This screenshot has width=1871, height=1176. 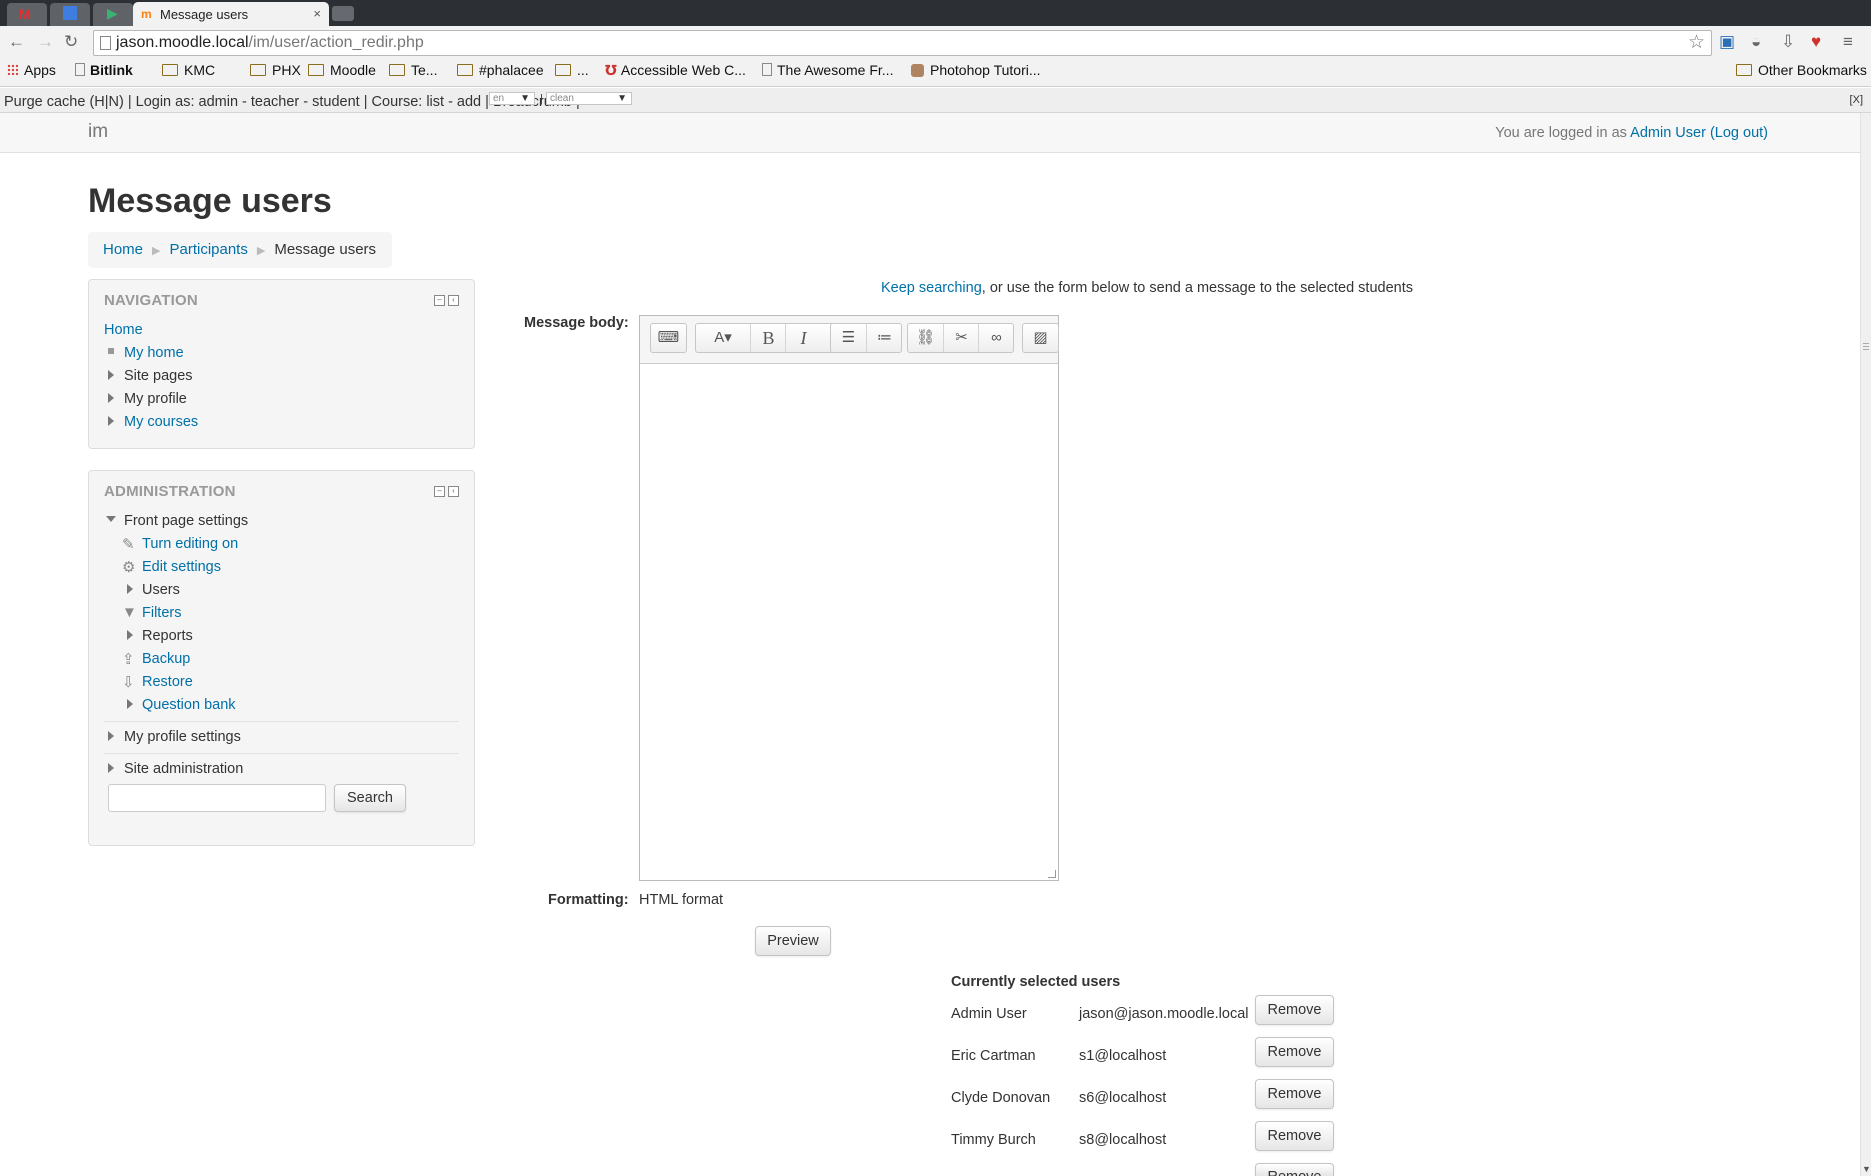 I want to click on admin-search-button: Search, so click(x=370, y=798).